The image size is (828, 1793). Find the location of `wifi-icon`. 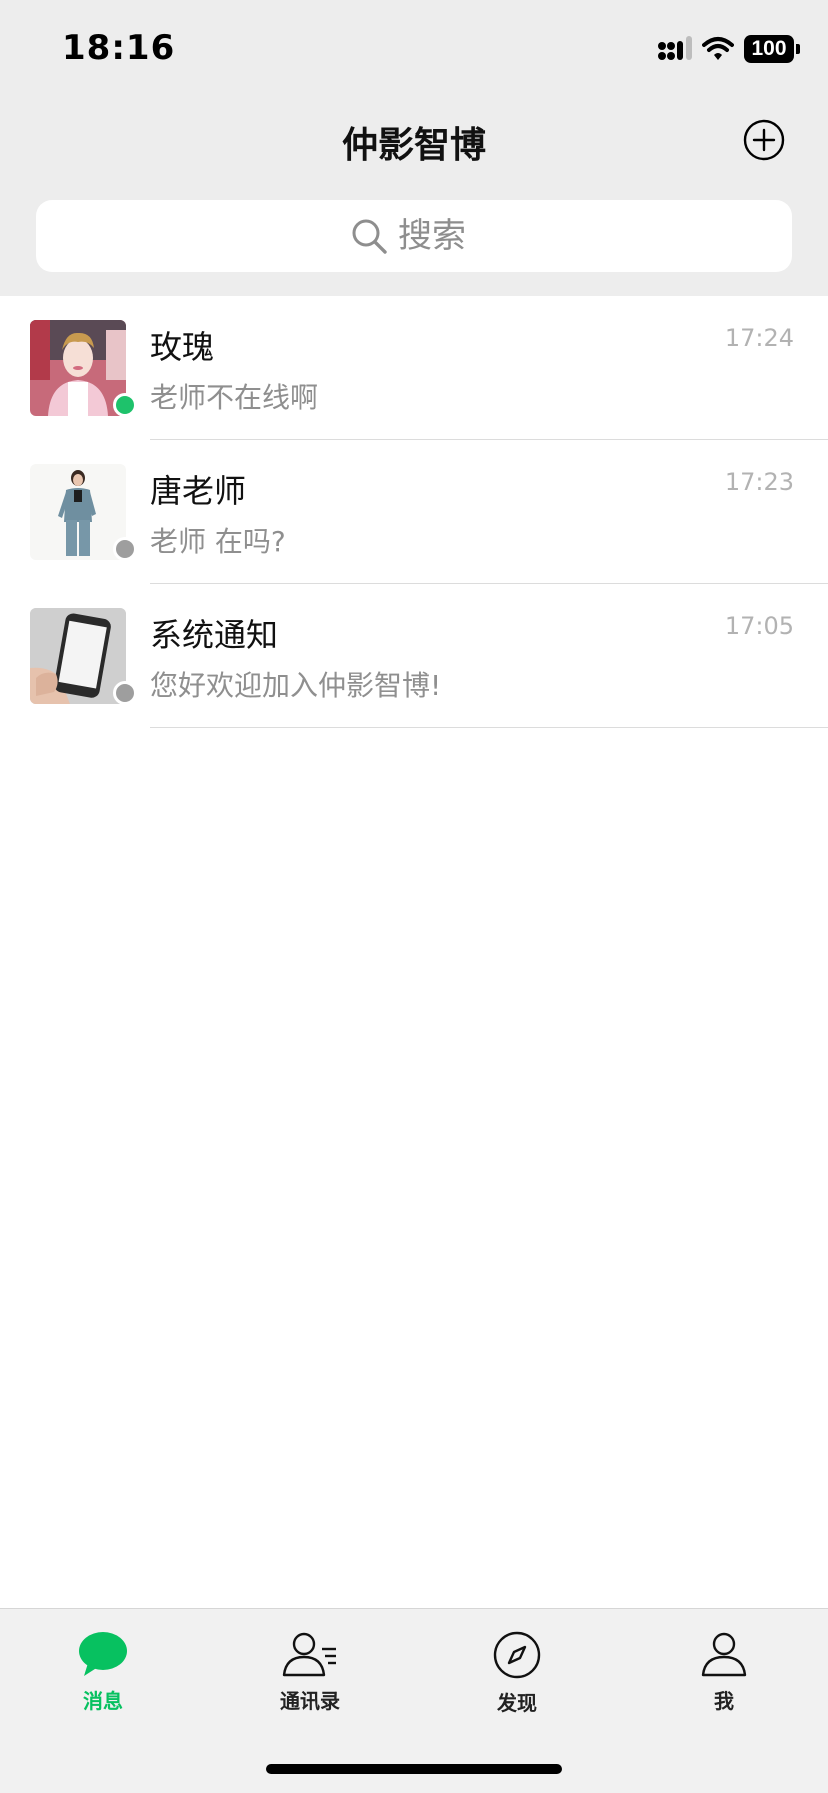

wifi-icon is located at coordinates (718, 48).